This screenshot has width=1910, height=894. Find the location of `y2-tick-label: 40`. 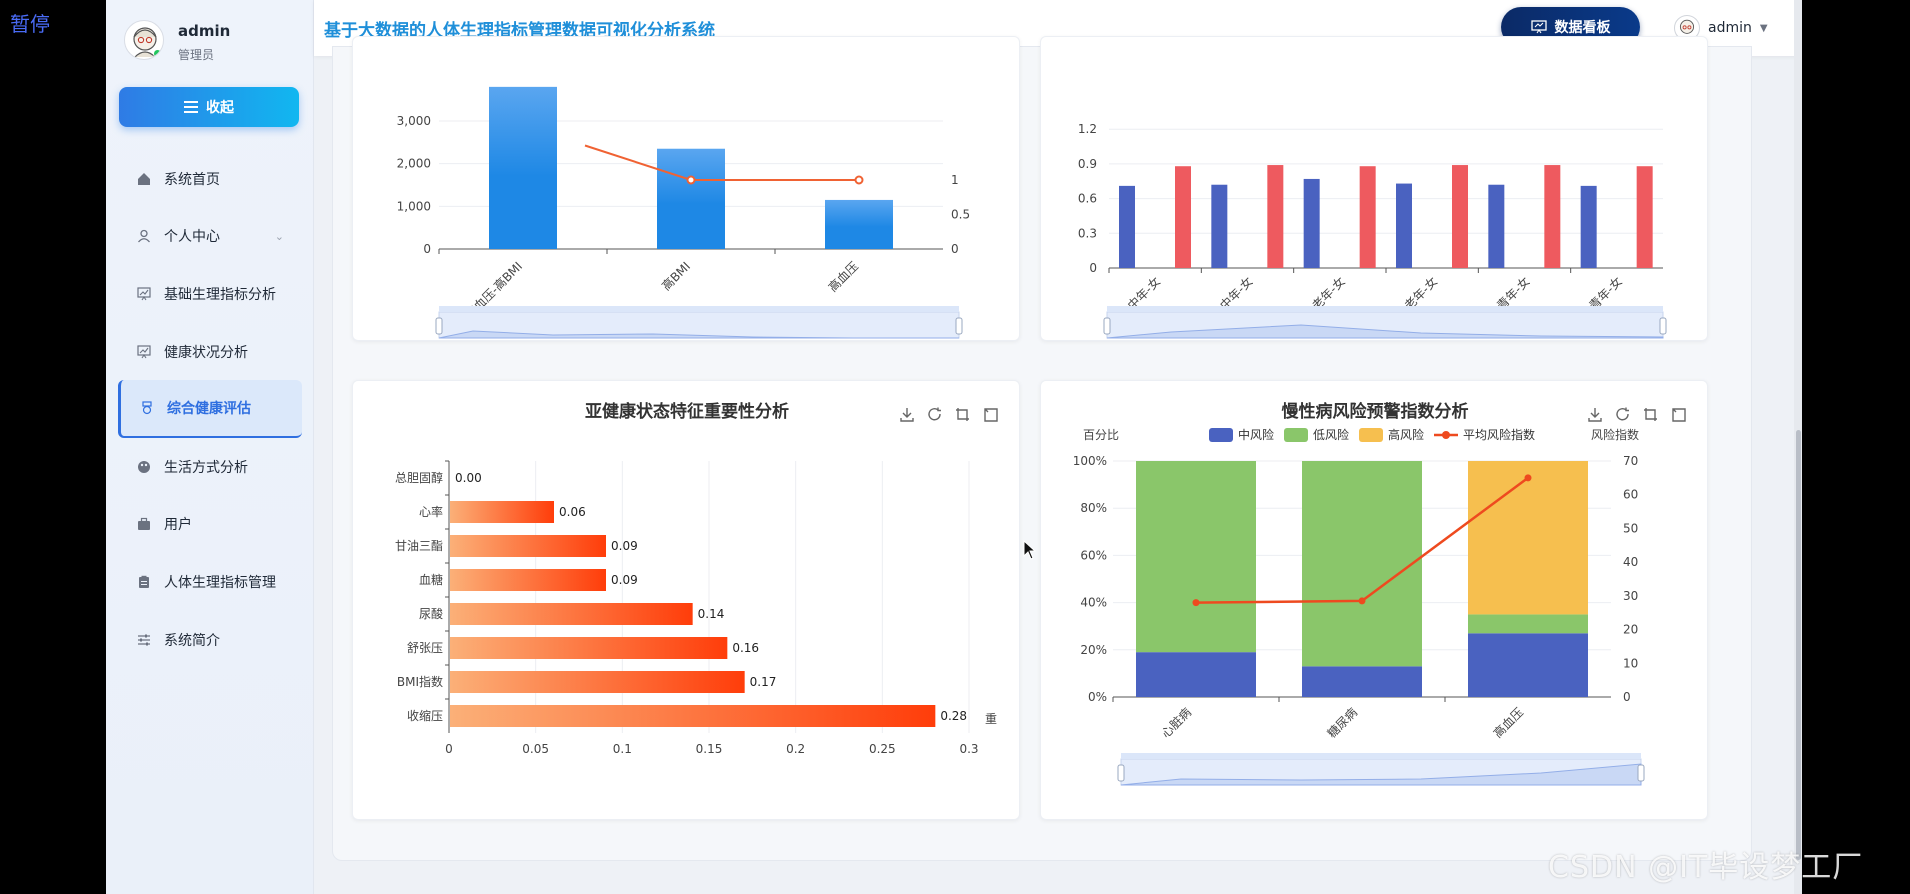

y2-tick-label: 40 is located at coordinates (1630, 562).